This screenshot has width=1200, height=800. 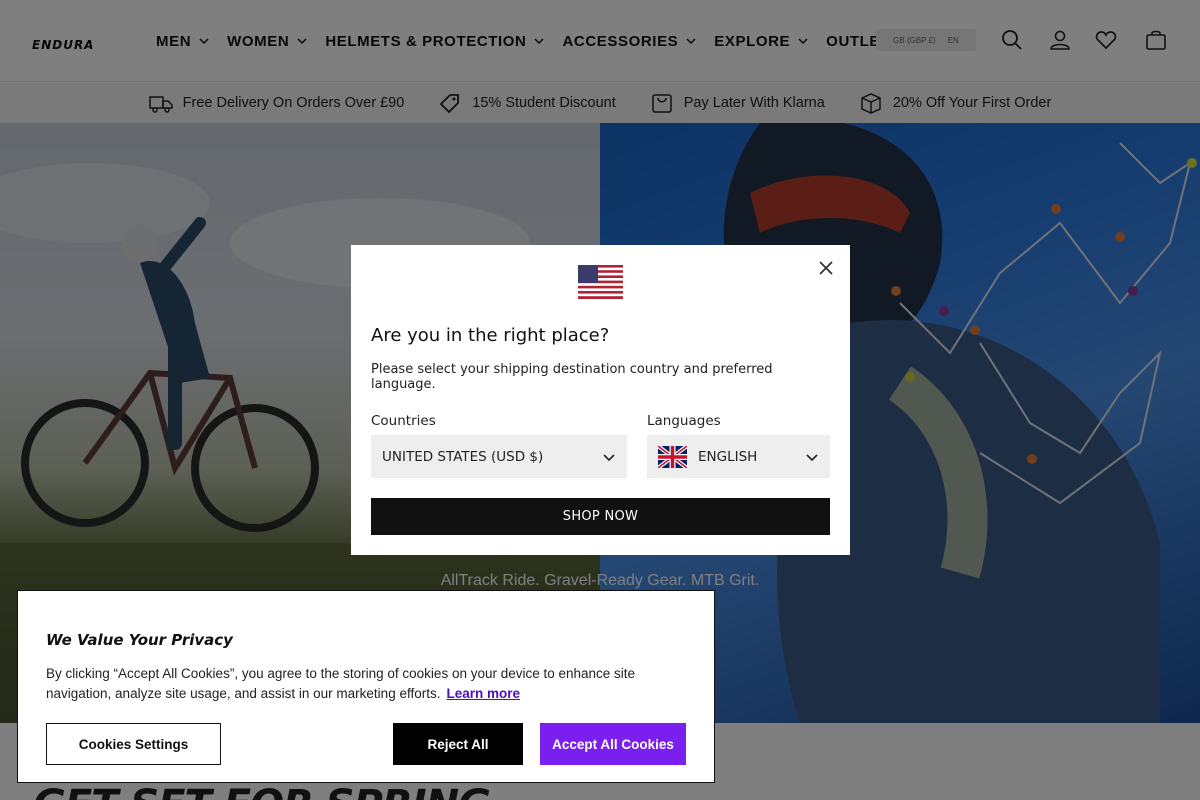 What do you see at coordinates (483, 693) in the screenshot?
I see `learn-more-link: Learn more` at bounding box center [483, 693].